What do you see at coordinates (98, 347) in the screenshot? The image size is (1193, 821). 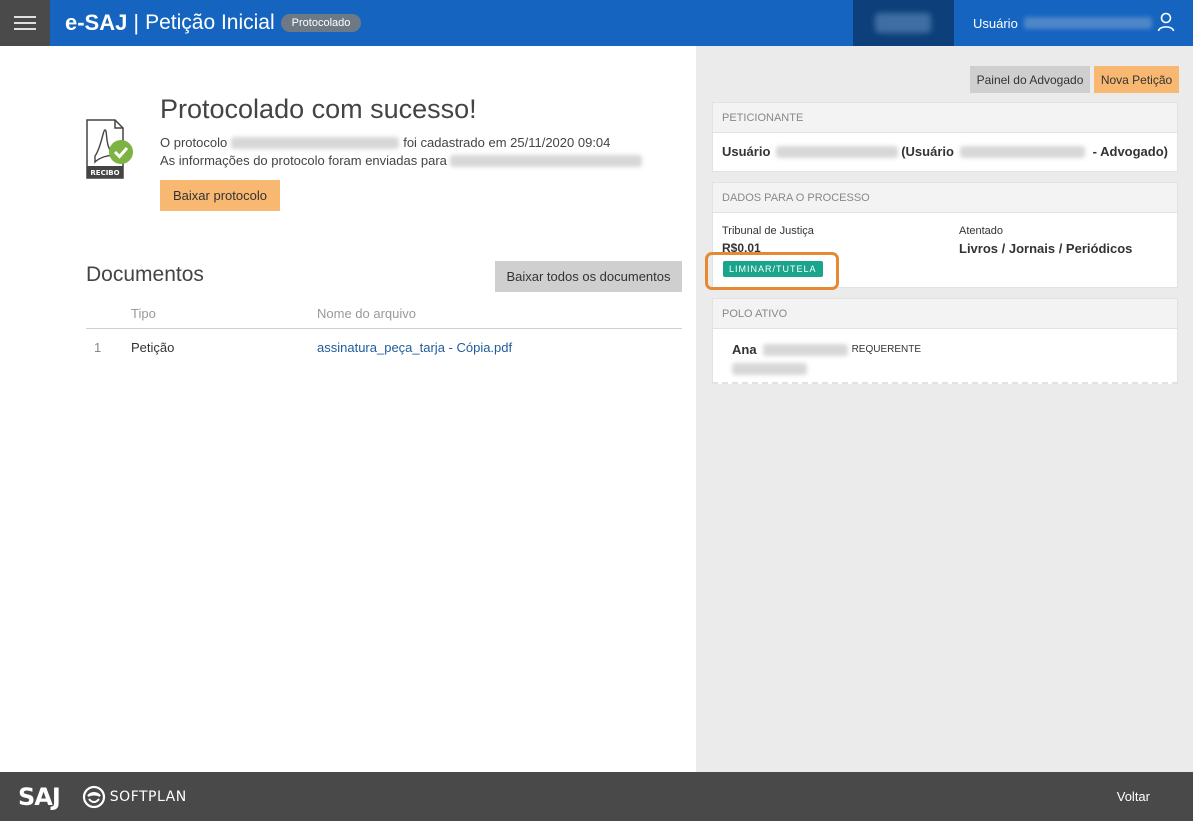 I see `row-number: 1` at bounding box center [98, 347].